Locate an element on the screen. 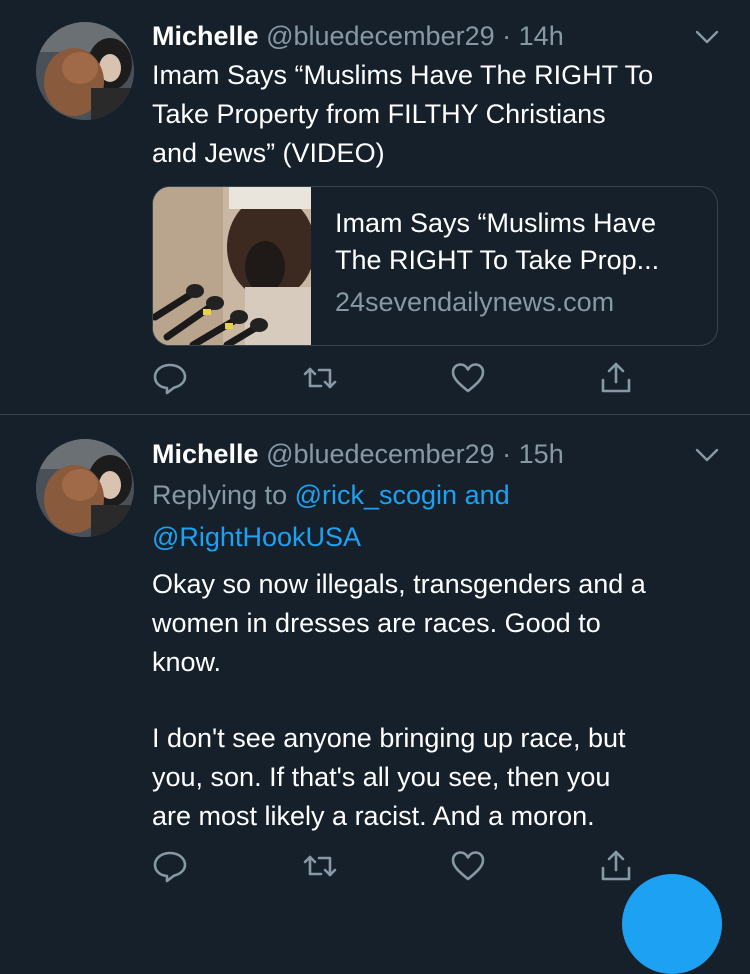  tweet-header: Michelle @bluedecember29 · 15h is located at coordinates (358, 454).